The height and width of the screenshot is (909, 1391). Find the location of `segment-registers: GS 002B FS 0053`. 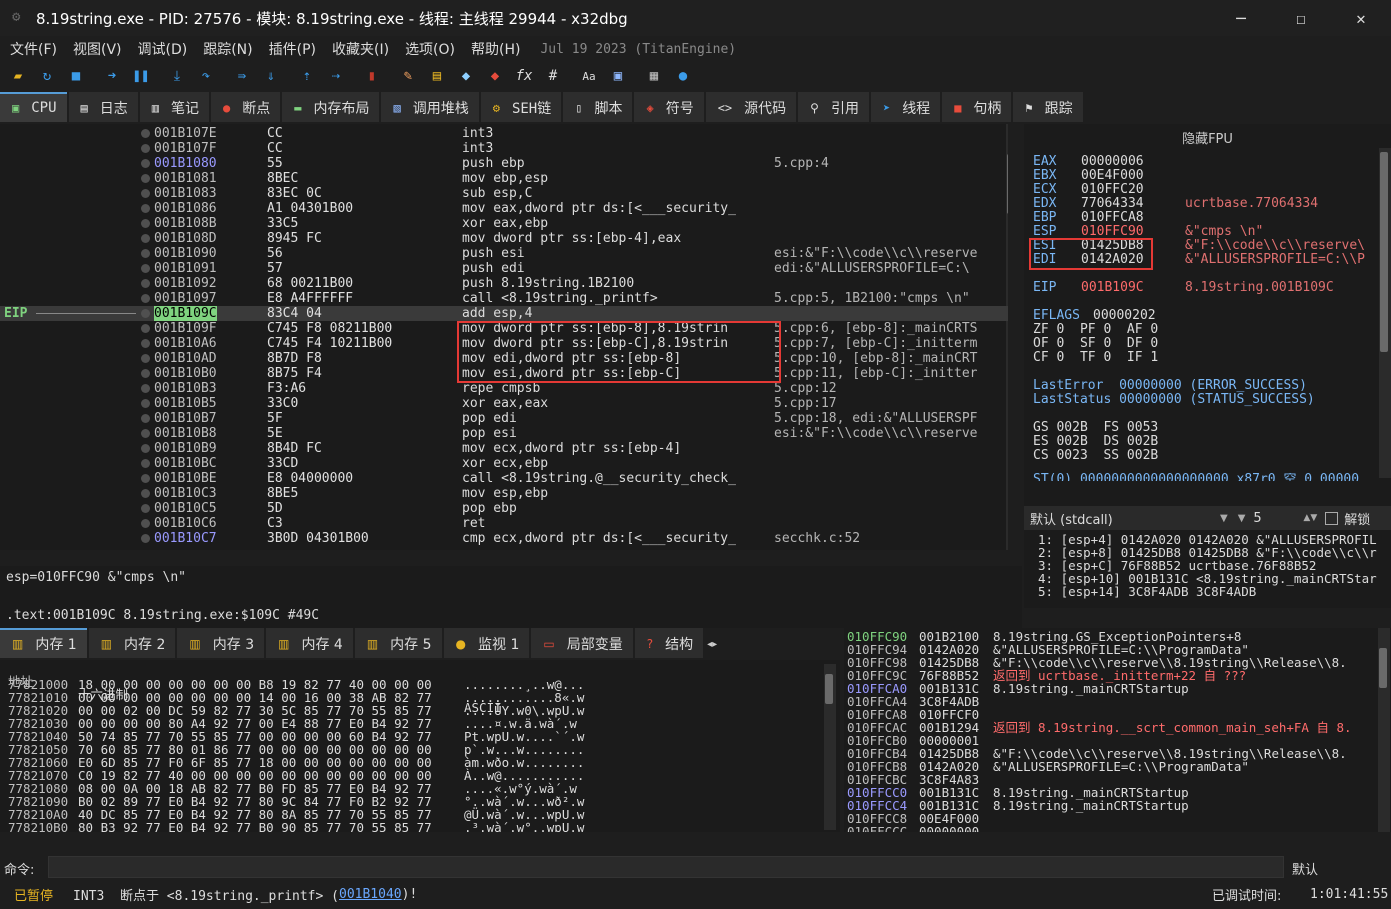

segment-registers: GS 002B FS 0053 is located at coordinates (1095, 428).